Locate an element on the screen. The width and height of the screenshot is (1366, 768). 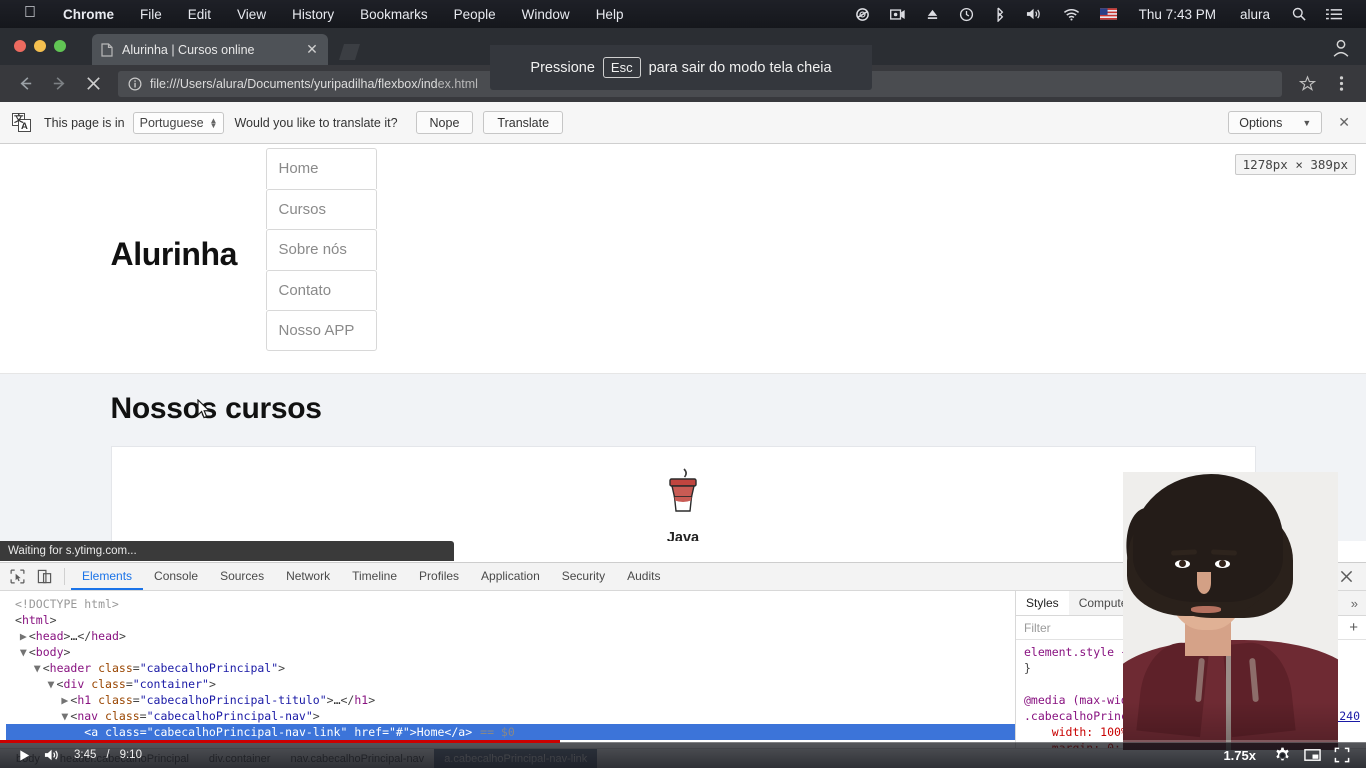
fullscreen-icon is located at coordinates (1342, 755).